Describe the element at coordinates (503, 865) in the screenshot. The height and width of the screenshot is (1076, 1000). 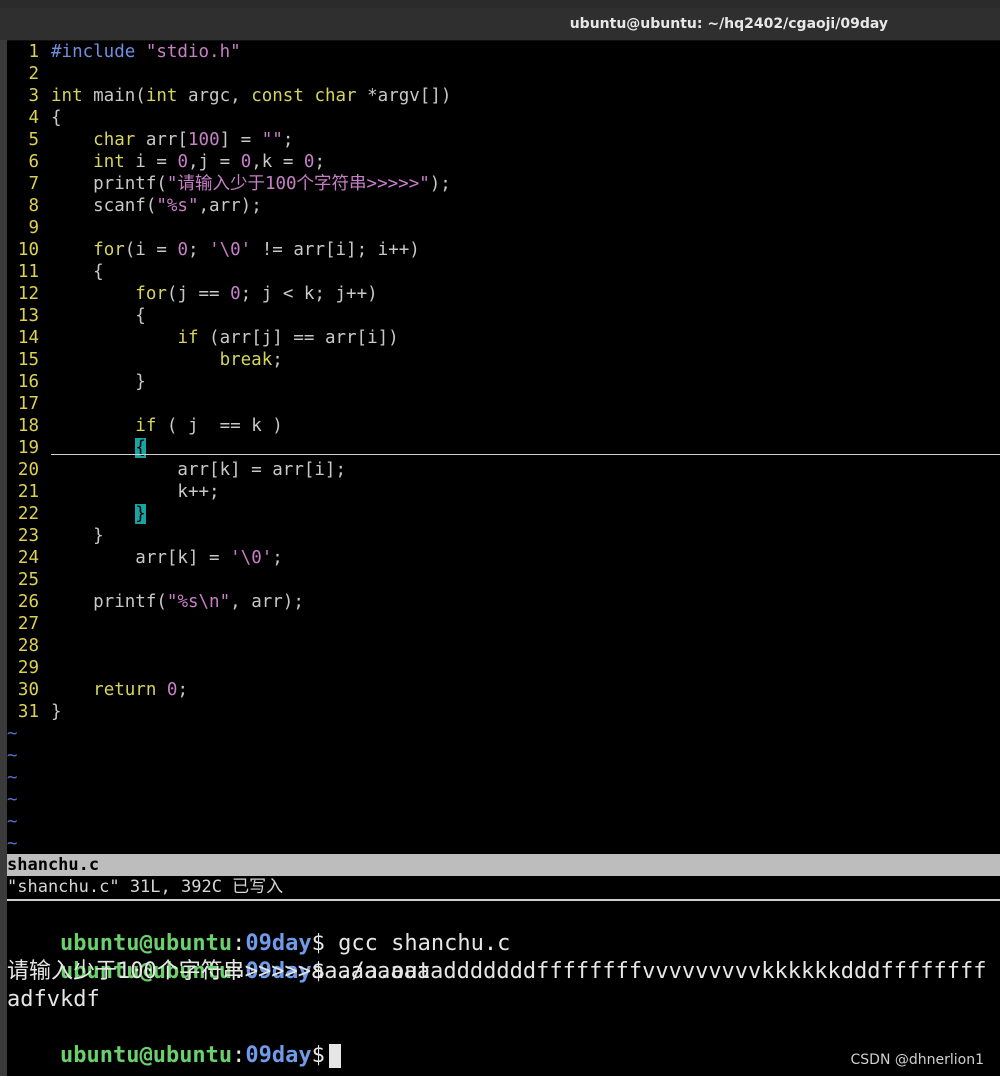
I see `vim-statusline: shanchu.c` at that location.